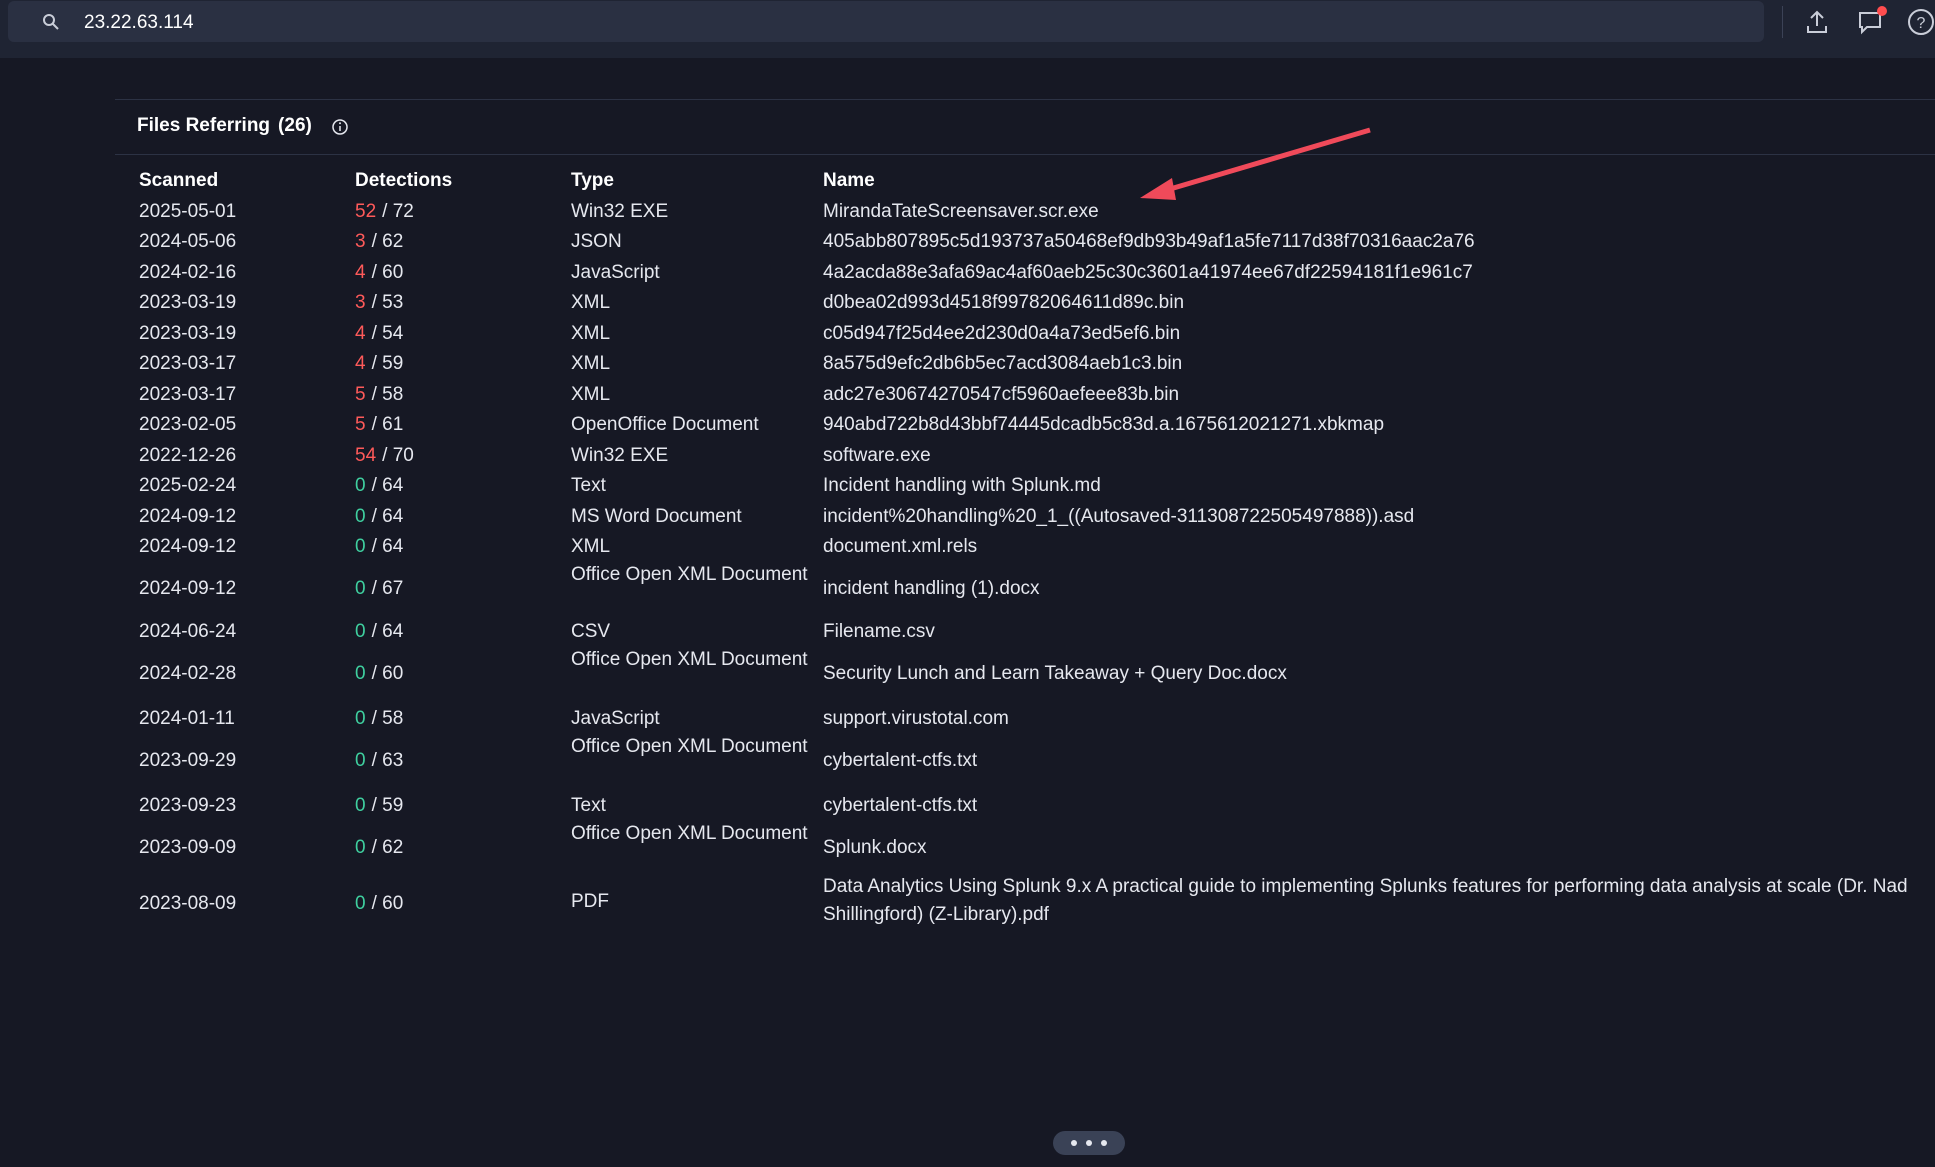  What do you see at coordinates (188, 546) in the screenshot?
I see `cell-scanned: 2024-09-12` at bounding box center [188, 546].